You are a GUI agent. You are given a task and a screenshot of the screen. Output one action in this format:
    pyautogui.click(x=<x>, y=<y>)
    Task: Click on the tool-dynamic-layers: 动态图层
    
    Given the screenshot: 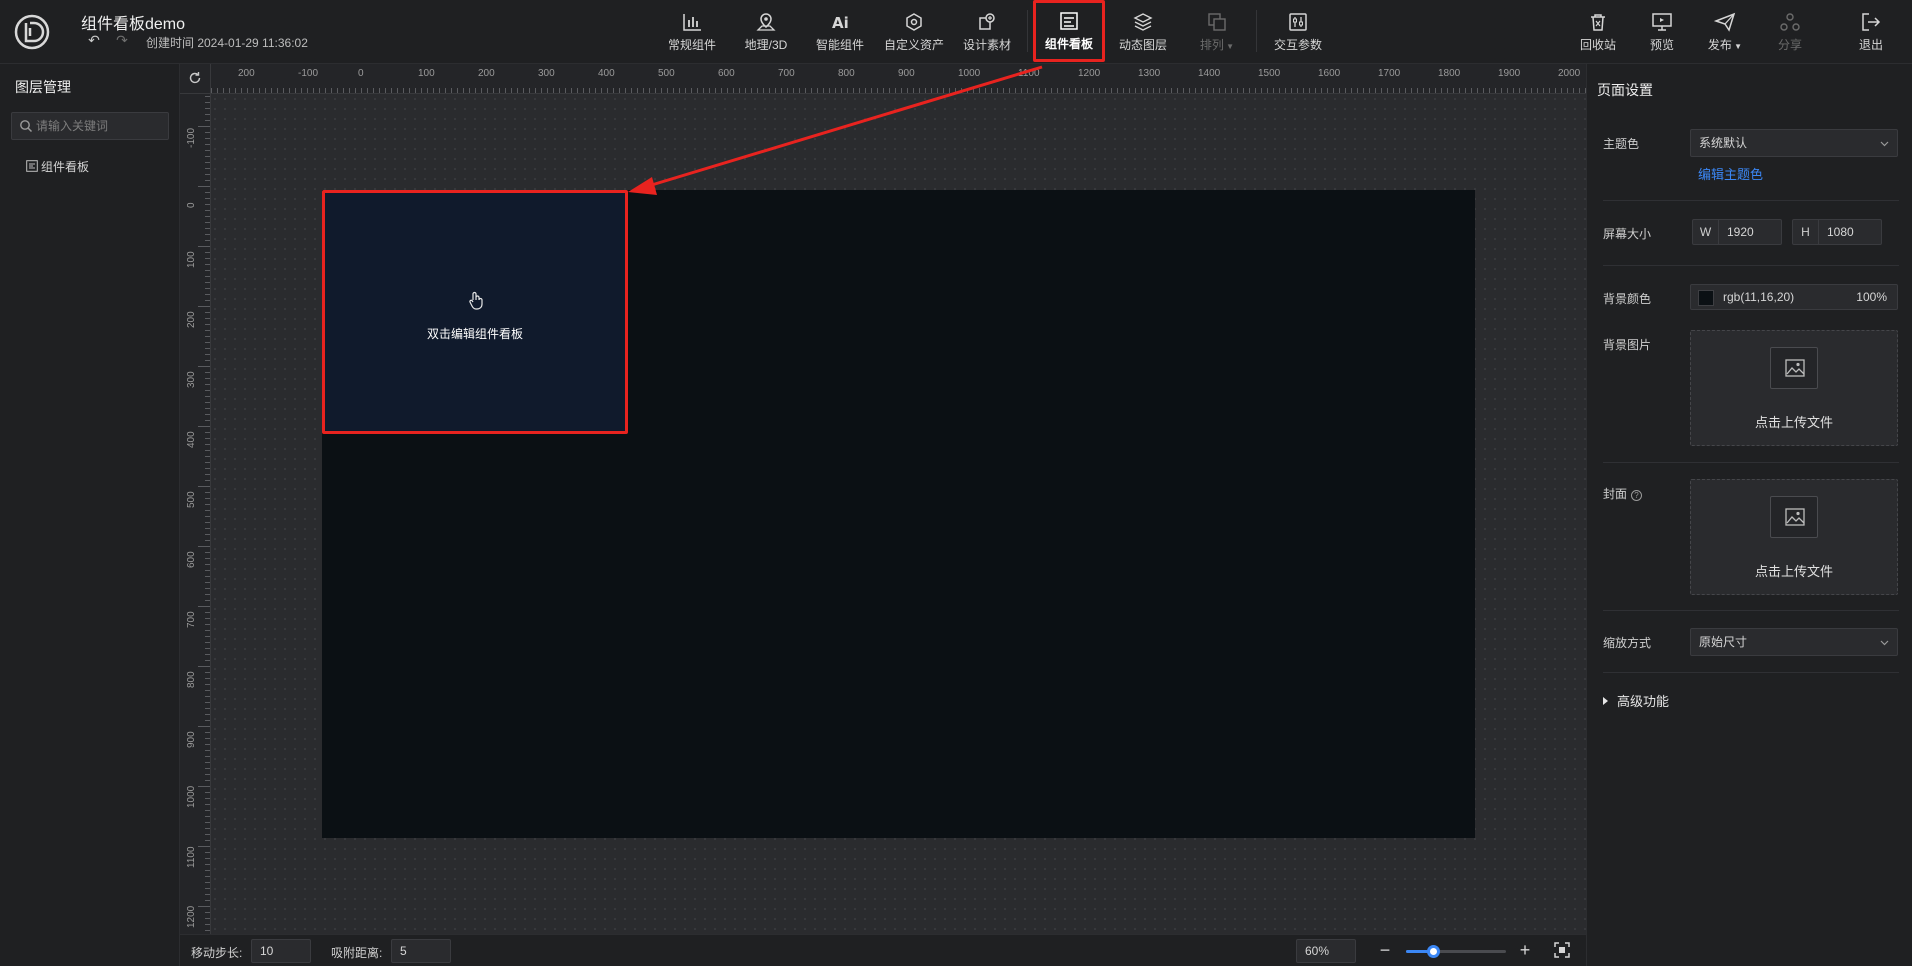 What is the action you would take?
    pyautogui.click(x=1143, y=31)
    